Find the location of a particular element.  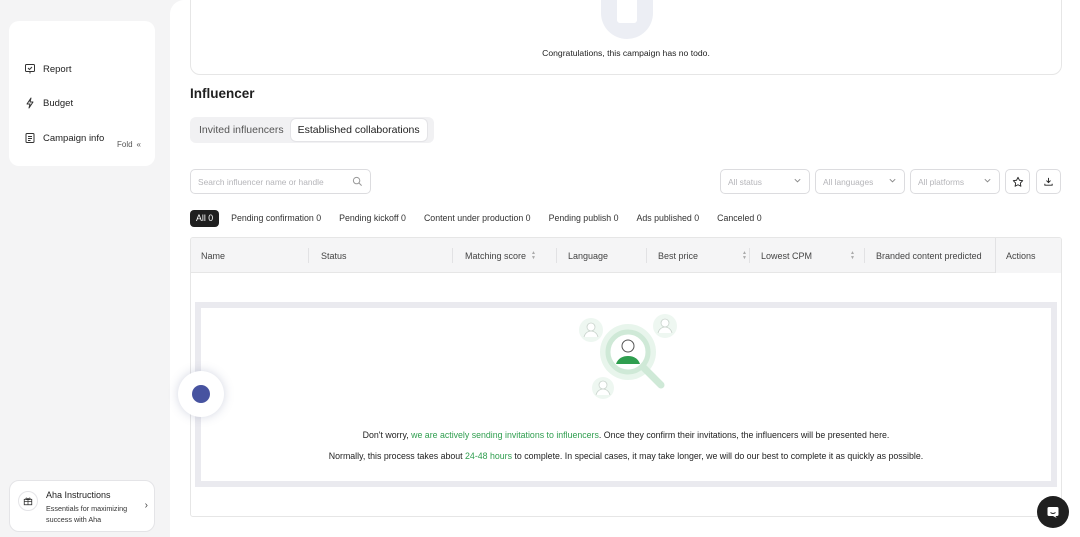

column-header-best-price: Best price ▲ ▼ is located at coordinates (702, 255).